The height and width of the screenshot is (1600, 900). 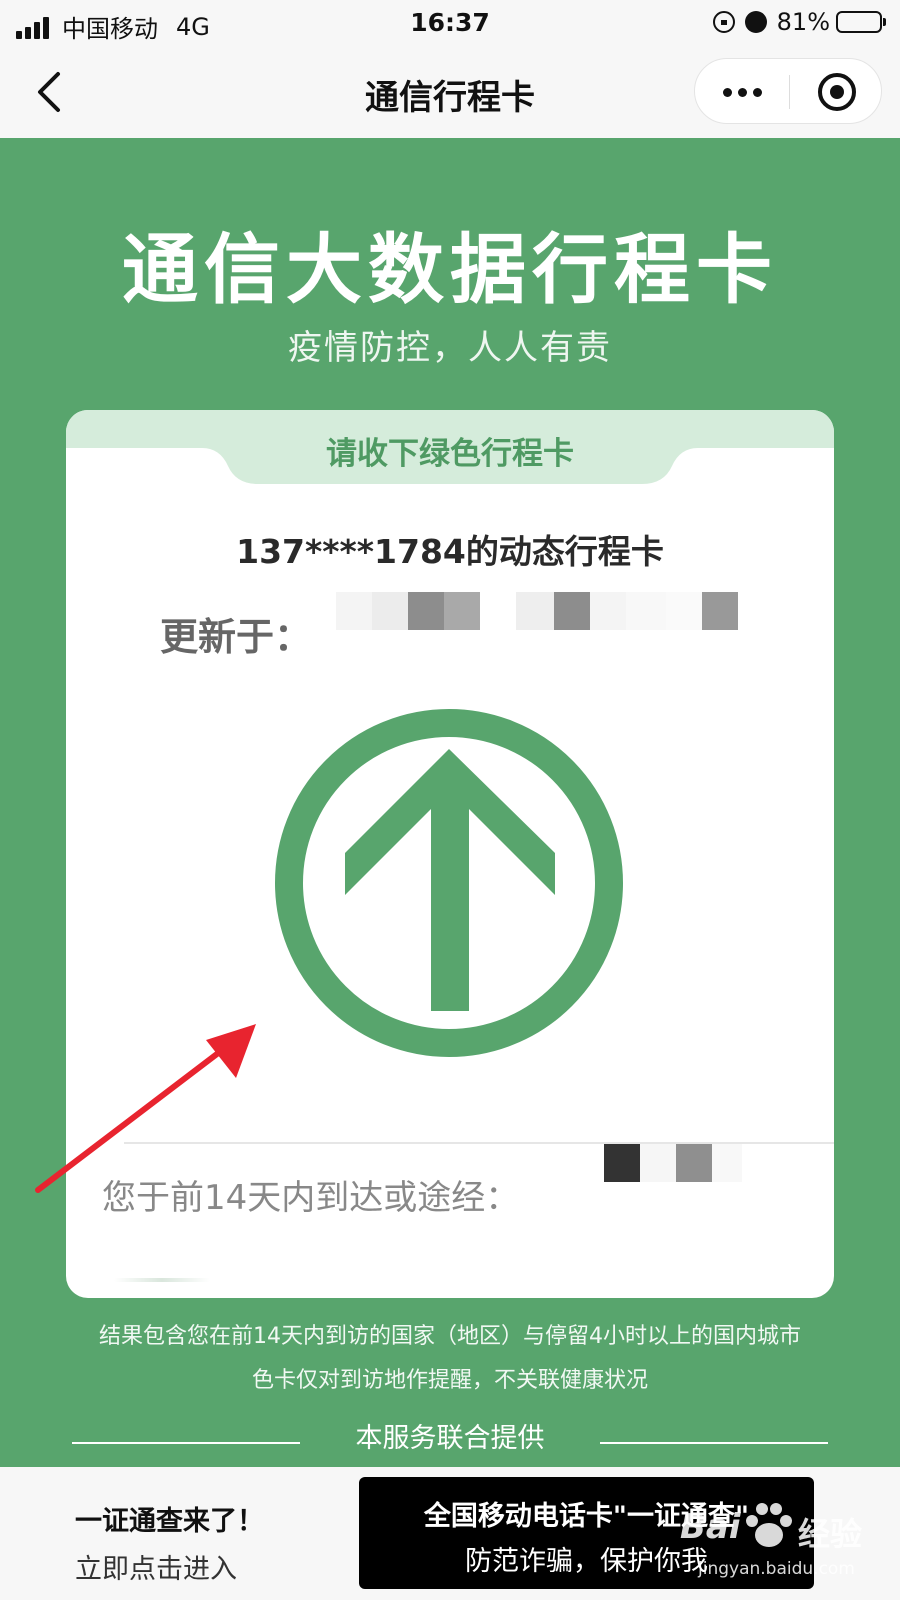 What do you see at coordinates (236, 637) in the screenshot?
I see `update-label: 更新于：` at bounding box center [236, 637].